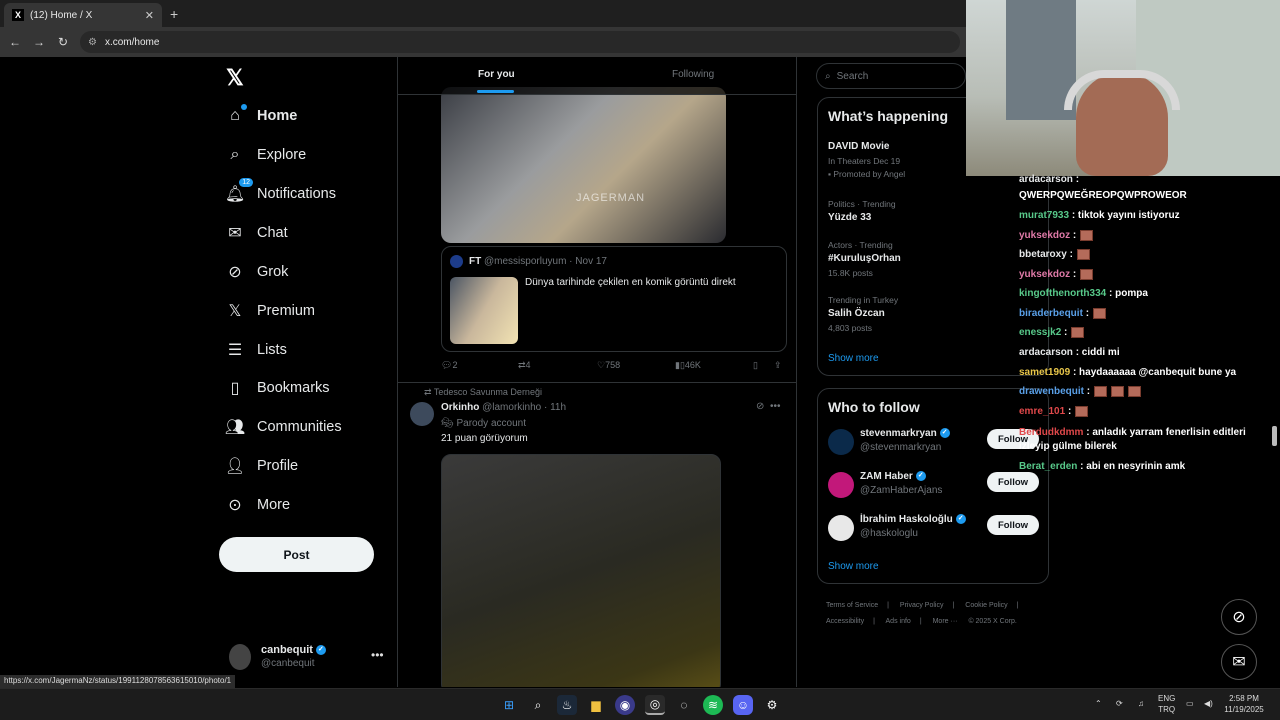  I want to click on discord-icon: ☺, so click(743, 705).